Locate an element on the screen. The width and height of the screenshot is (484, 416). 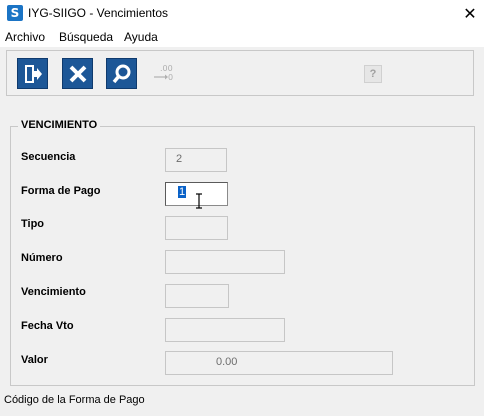
exit-icon is located at coordinates (33, 73).